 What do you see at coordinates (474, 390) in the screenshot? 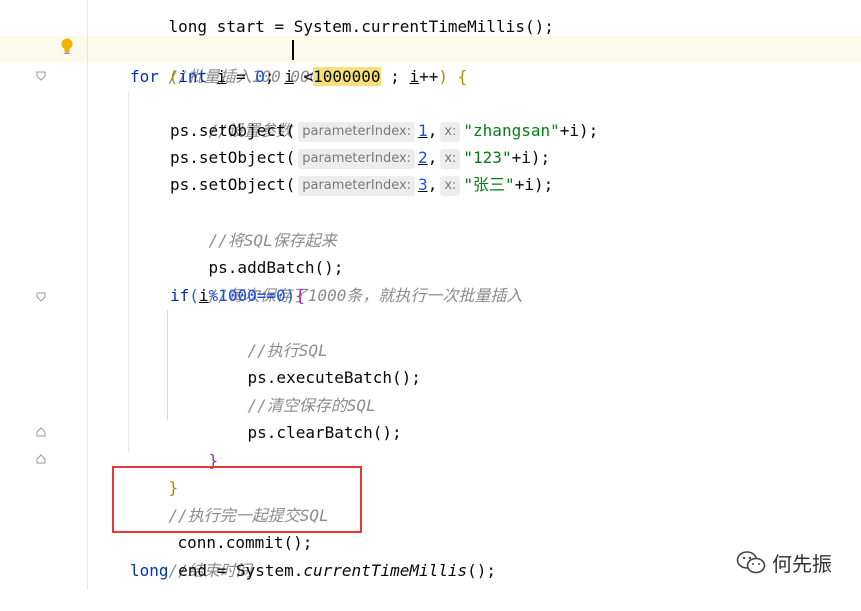
I see `code-line: //清空保存的SQL` at bounding box center [474, 390].